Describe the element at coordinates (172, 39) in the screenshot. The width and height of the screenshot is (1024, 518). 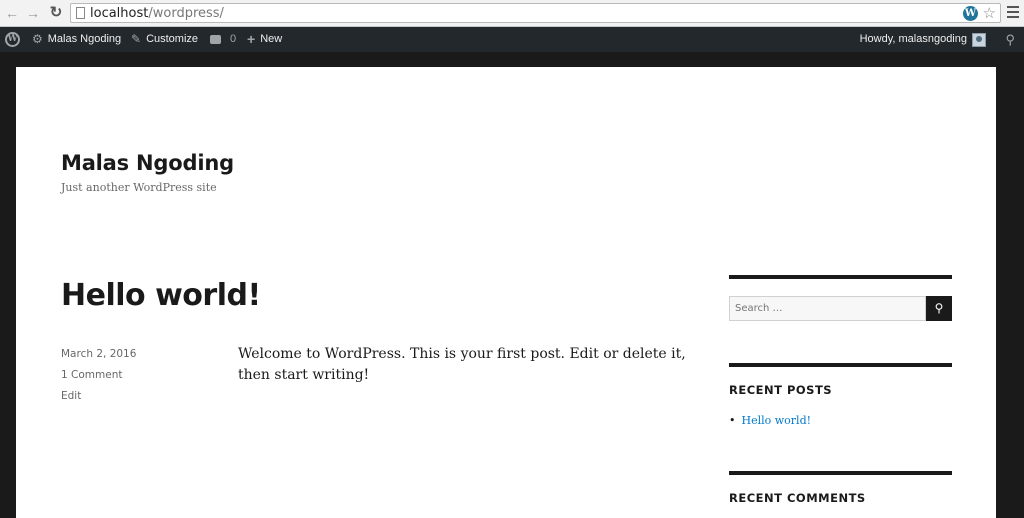
I see `customize-label: Customize` at that location.